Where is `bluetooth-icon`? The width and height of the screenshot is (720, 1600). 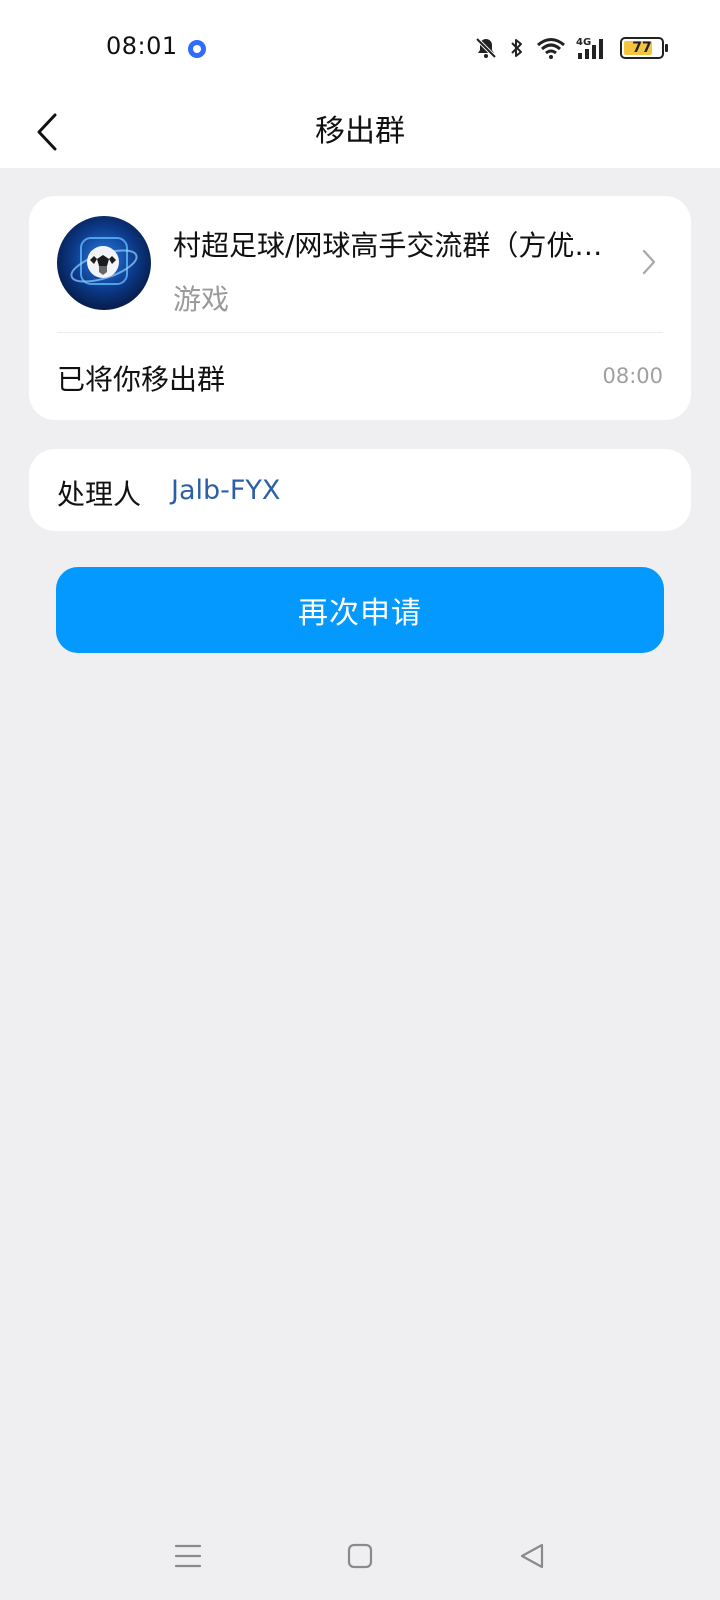
bluetooth-icon is located at coordinates (516, 48).